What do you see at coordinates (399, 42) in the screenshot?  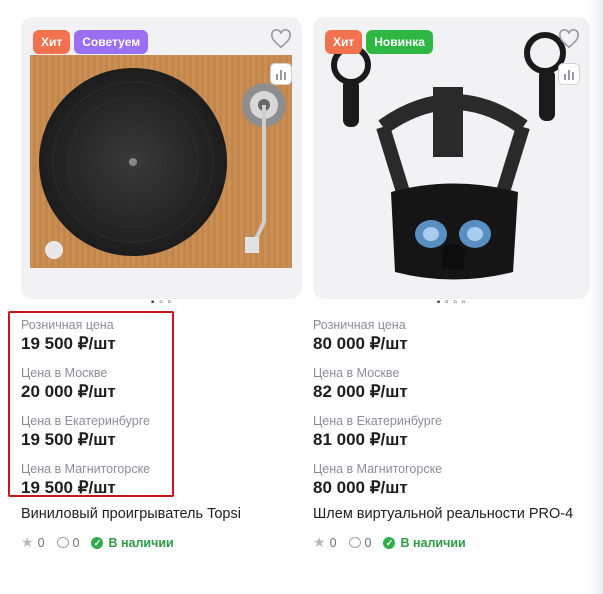 I see `badge-new: Новинка` at bounding box center [399, 42].